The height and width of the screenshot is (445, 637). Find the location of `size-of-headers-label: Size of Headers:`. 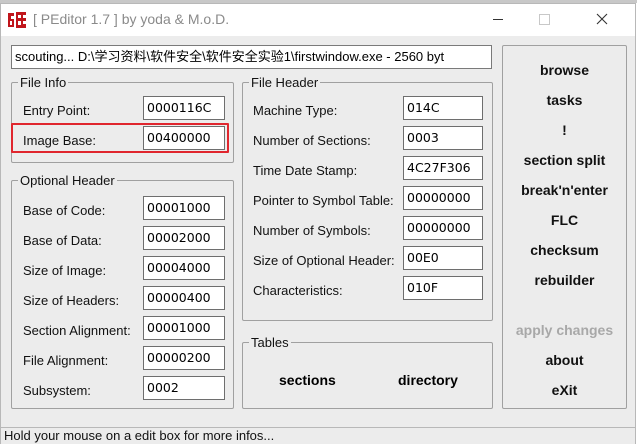

size-of-headers-label: Size of Headers: is located at coordinates (71, 300).